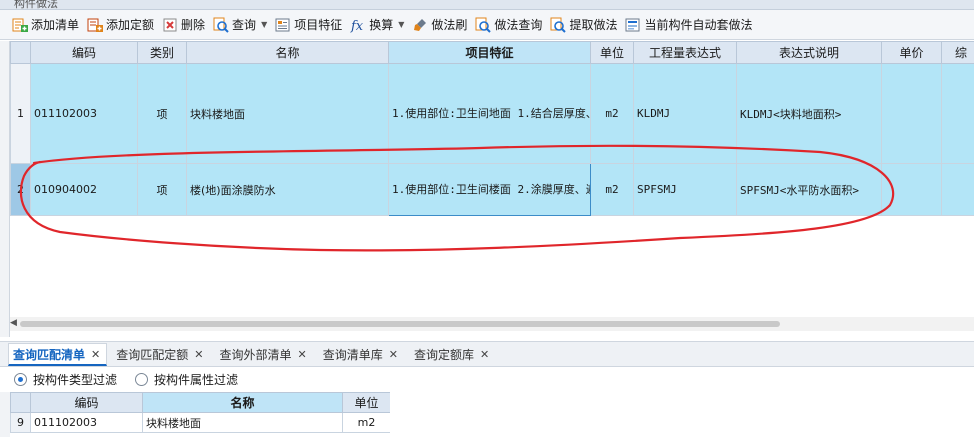  What do you see at coordinates (449, 25) in the screenshot?
I see `method-brush-label: 做法刷` at bounding box center [449, 25].